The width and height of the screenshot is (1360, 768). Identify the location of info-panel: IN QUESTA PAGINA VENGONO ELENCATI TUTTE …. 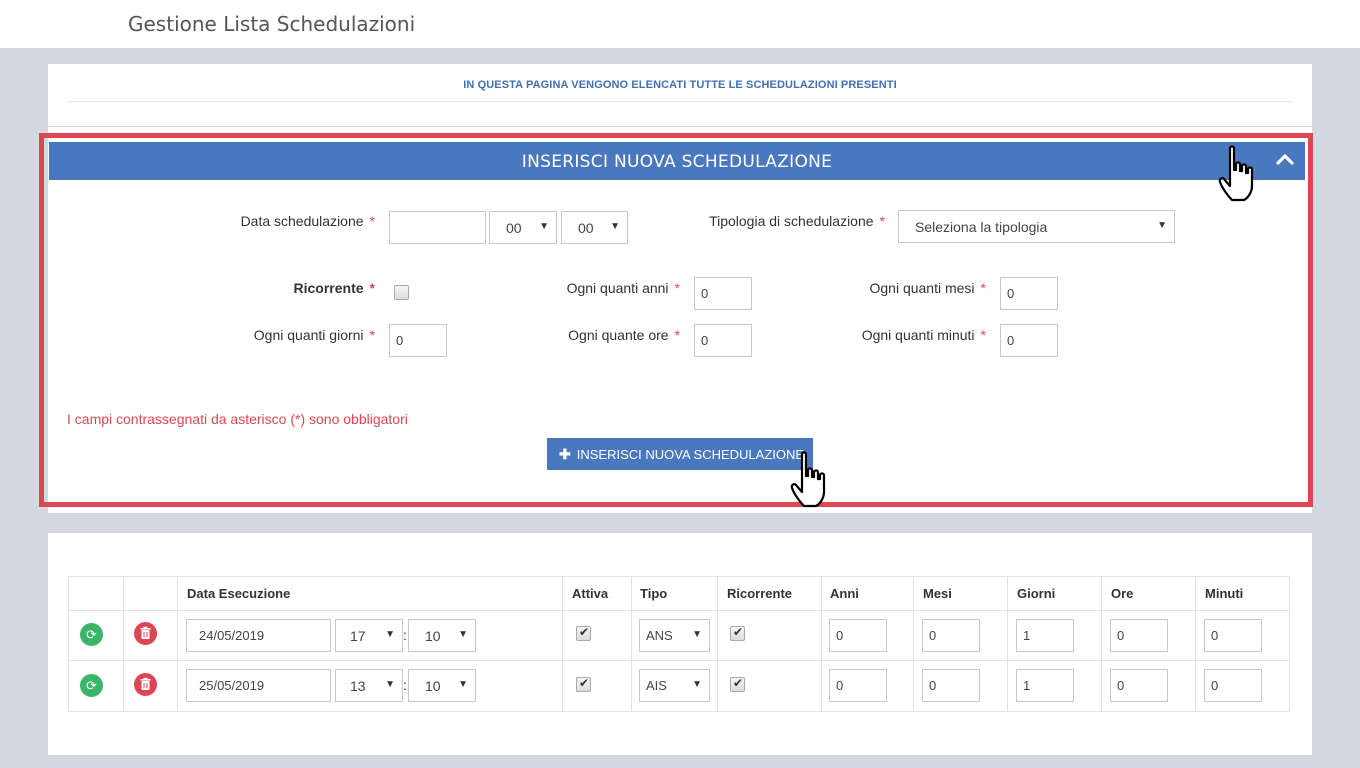
(680, 95).